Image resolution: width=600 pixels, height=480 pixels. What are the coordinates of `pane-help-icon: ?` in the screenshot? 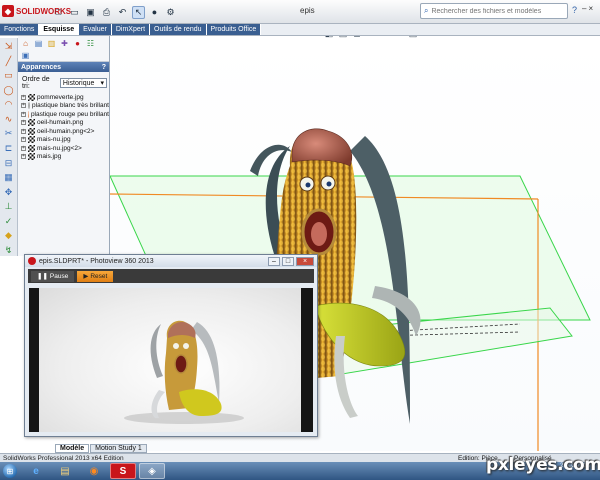 It's located at (104, 67).